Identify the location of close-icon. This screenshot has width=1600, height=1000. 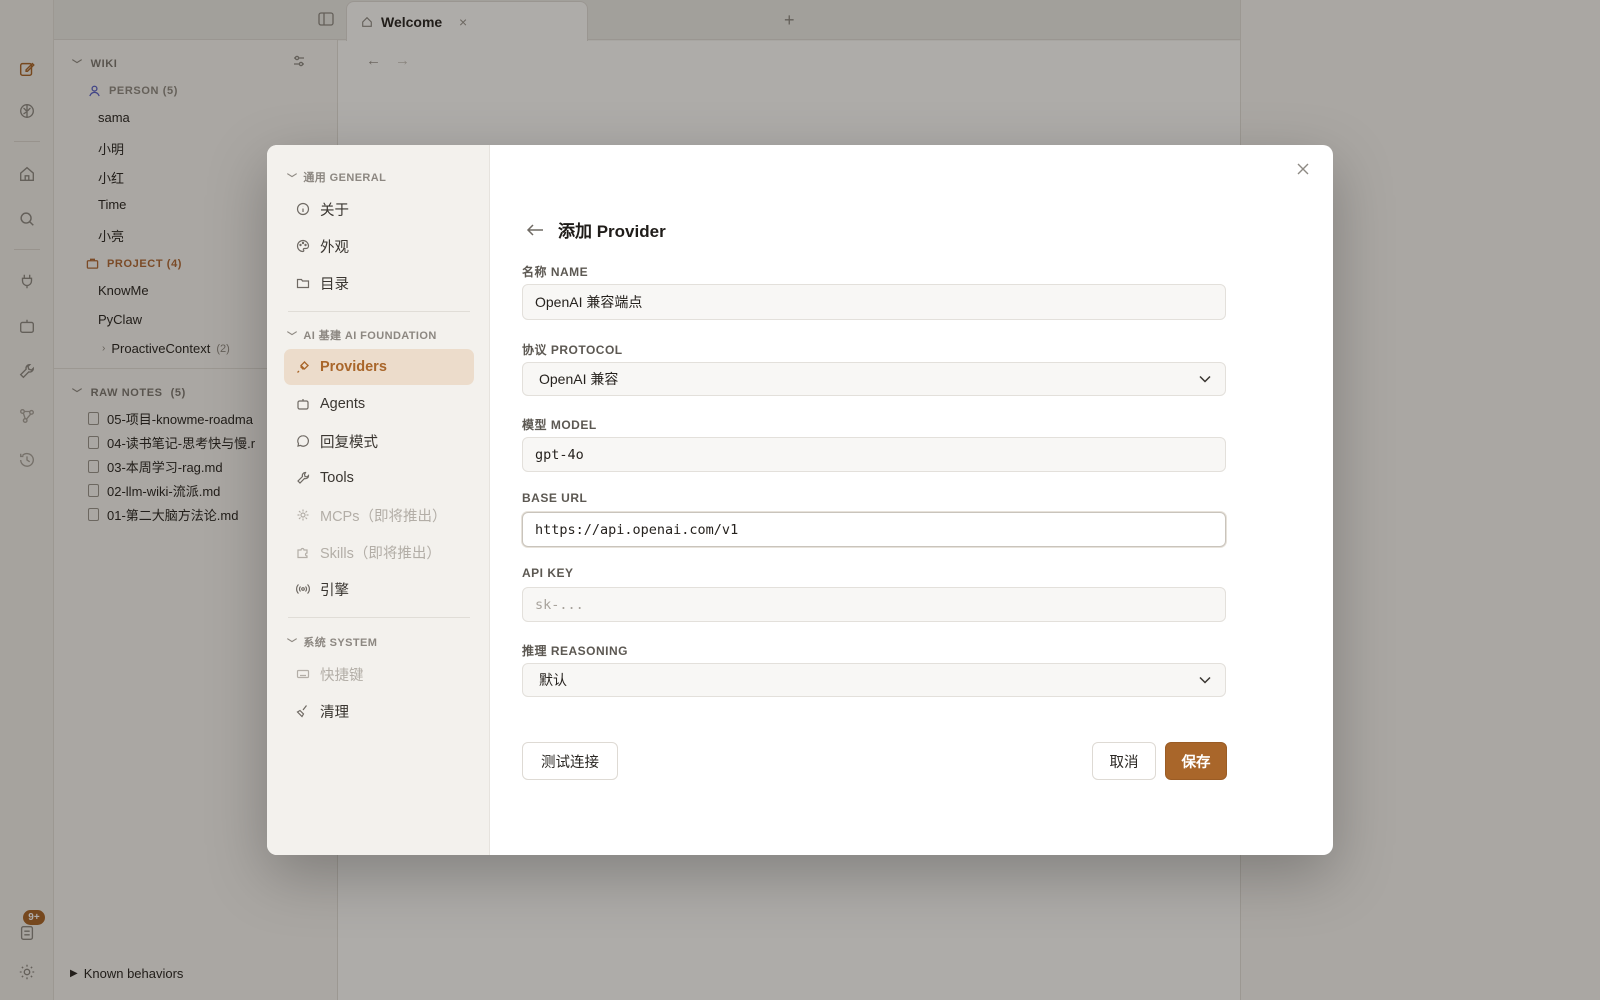
(1303, 169).